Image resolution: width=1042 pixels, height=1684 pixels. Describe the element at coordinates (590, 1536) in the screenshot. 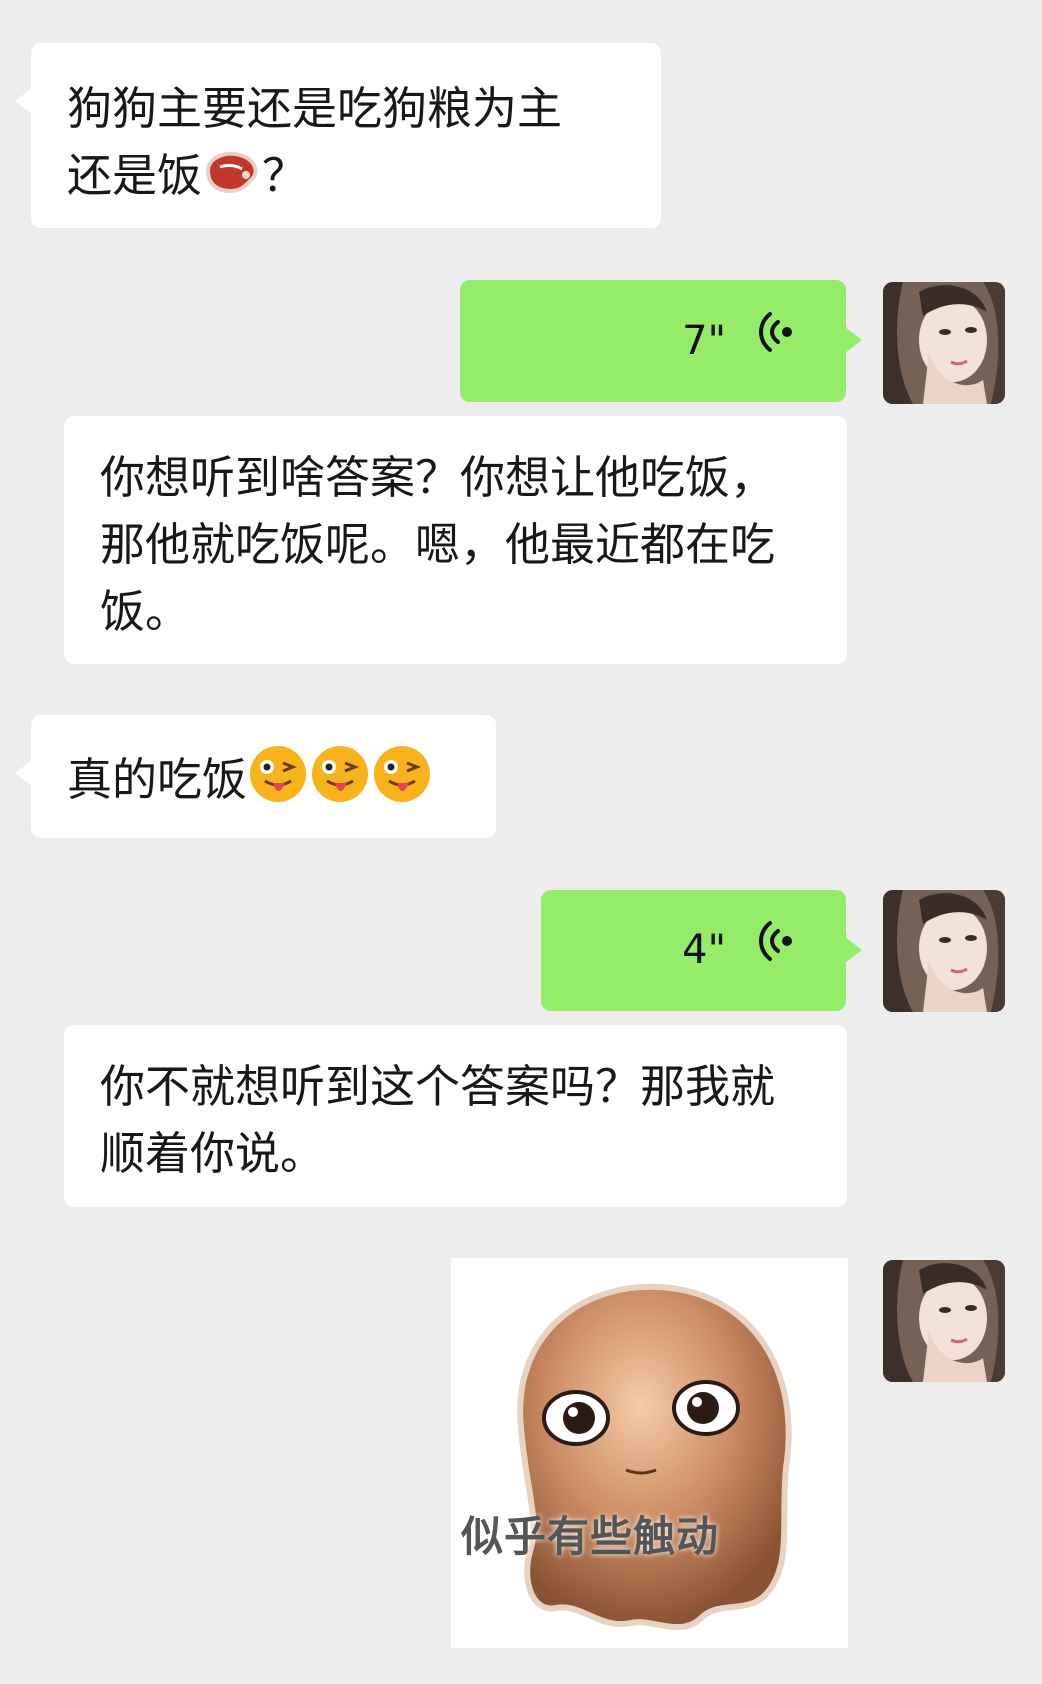

I see `sticker-caption: 似乎有些触动` at that location.